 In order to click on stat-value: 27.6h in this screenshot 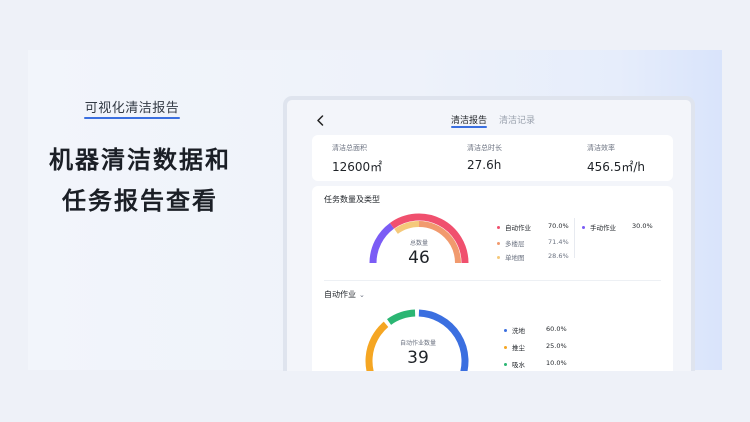, I will do `click(484, 165)`.